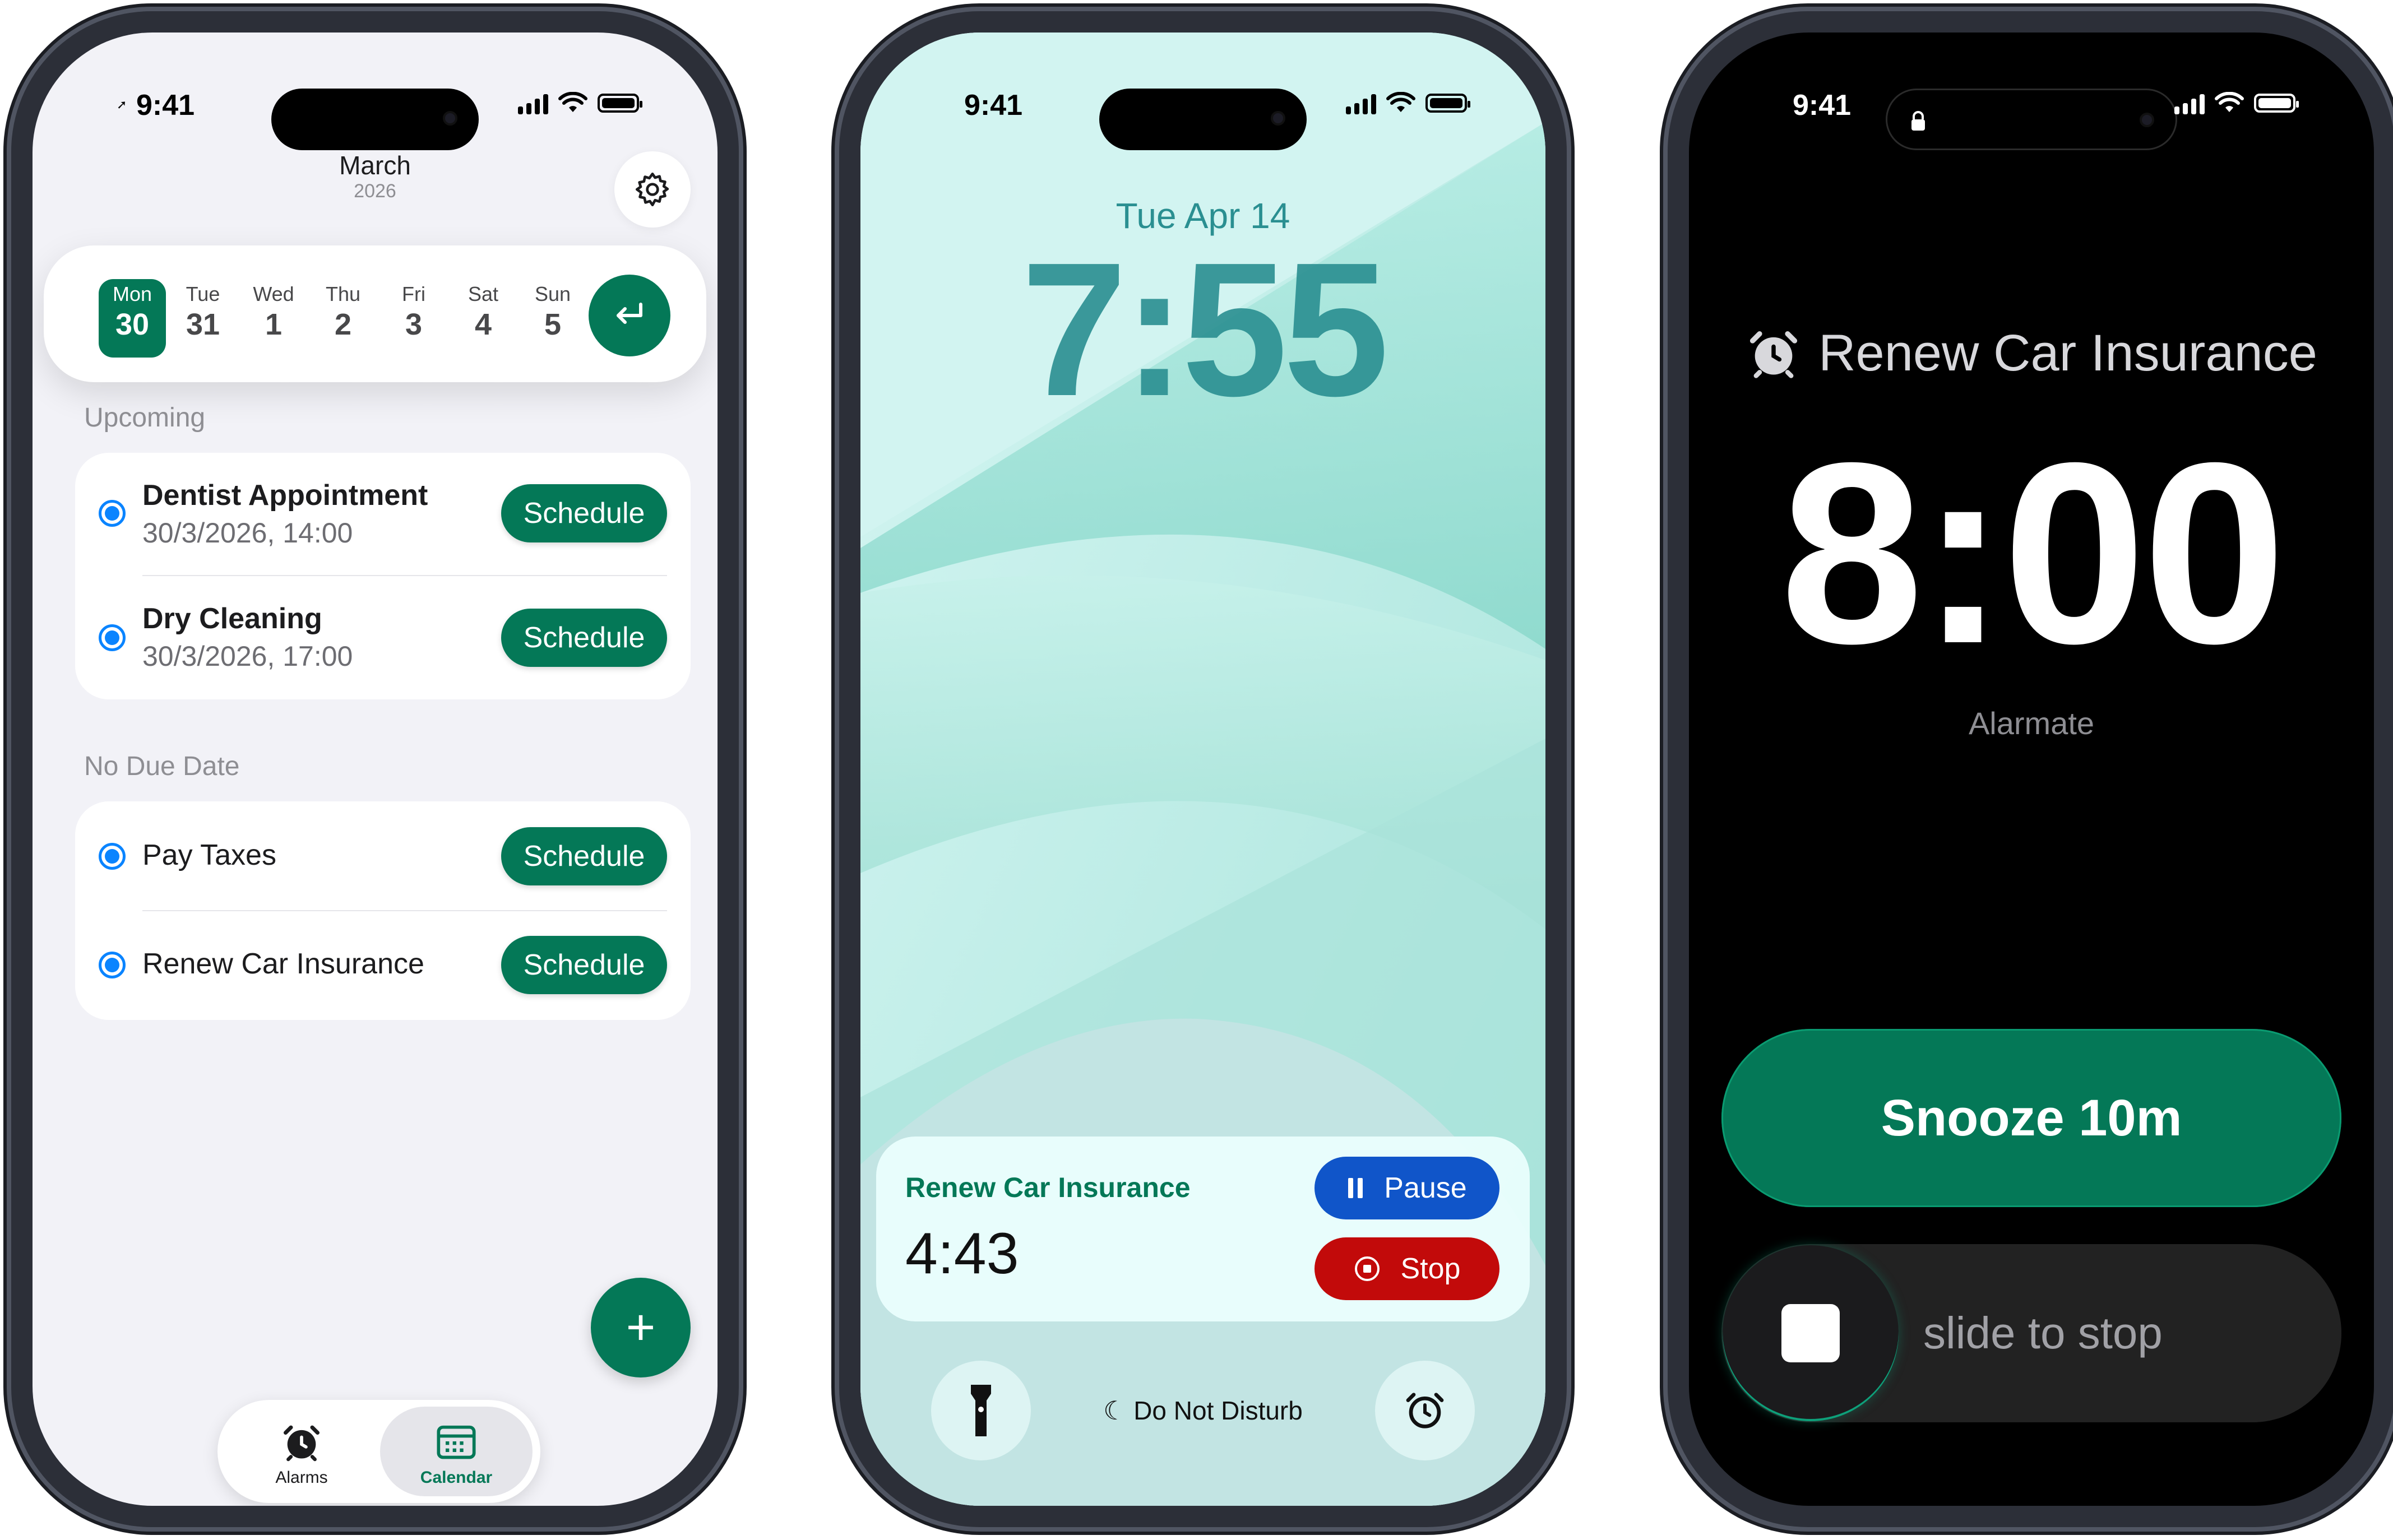  I want to click on calendar-icon, so click(456, 1442).